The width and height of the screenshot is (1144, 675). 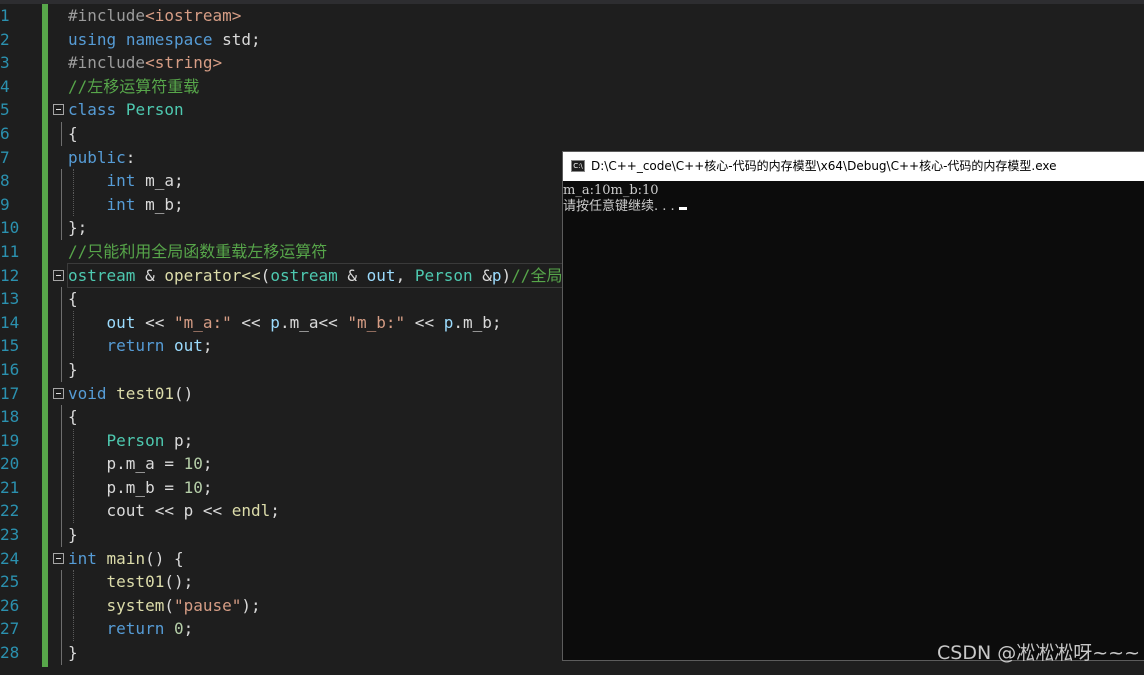 What do you see at coordinates (169, 39) in the screenshot?
I see `code-token: namespace` at bounding box center [169, 39].